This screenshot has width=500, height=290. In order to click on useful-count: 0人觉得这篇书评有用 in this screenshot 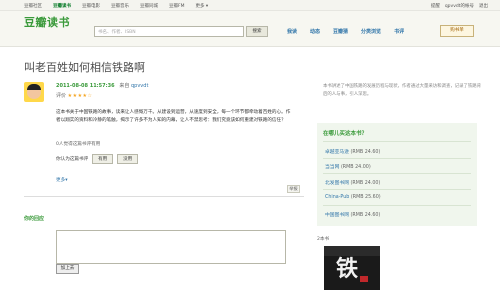, I will do `click(78, 144)`.